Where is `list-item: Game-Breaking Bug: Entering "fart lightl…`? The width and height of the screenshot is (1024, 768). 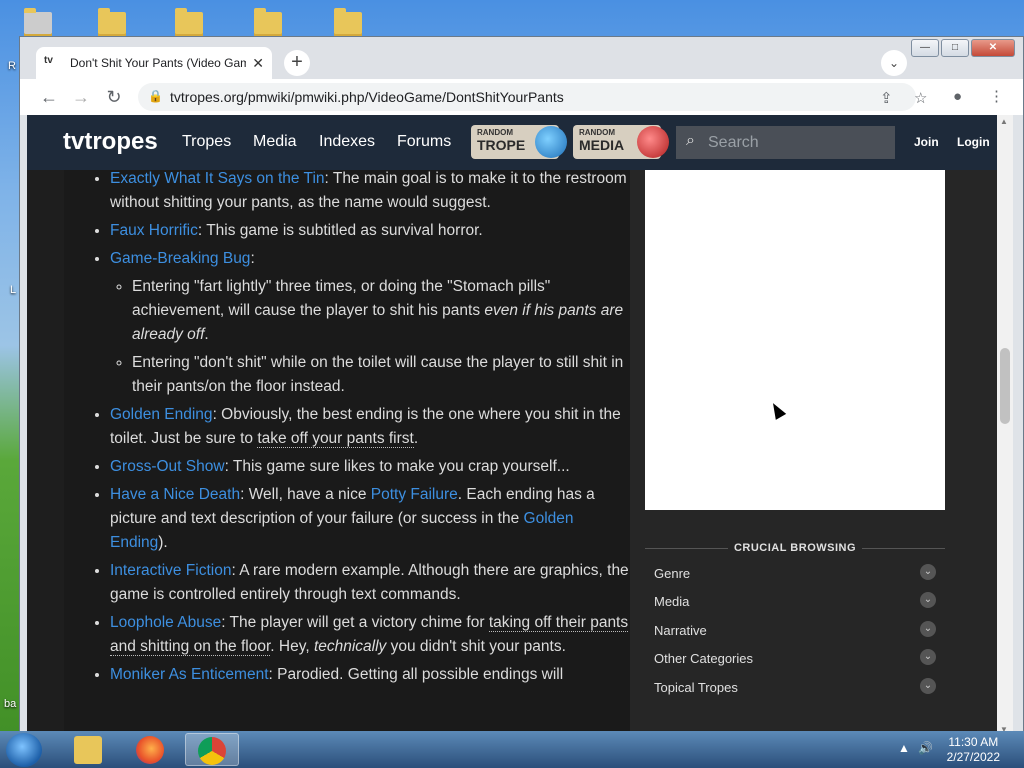 list-item: Game-Breaking Bug: Entering "fart lightl… is located at coordinates (370, 323).